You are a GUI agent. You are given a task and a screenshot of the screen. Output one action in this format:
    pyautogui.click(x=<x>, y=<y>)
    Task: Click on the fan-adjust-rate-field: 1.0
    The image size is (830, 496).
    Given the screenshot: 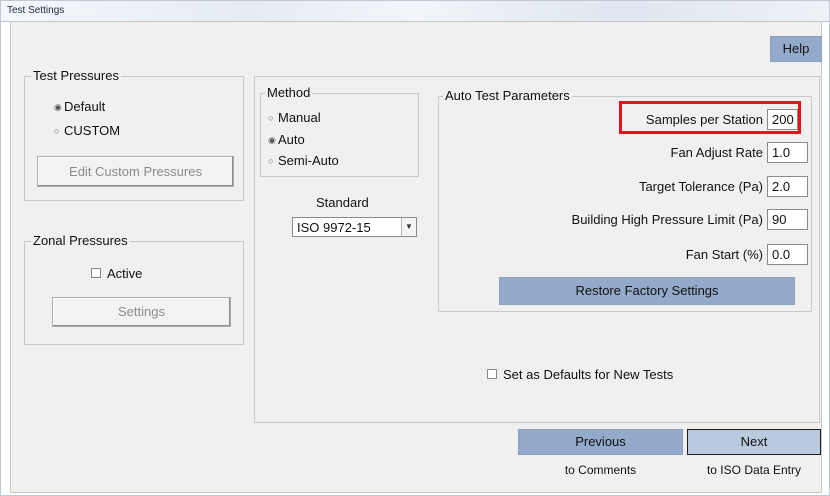 What is the action you would take?
    pyautogui.click(x=787, y=152)
    